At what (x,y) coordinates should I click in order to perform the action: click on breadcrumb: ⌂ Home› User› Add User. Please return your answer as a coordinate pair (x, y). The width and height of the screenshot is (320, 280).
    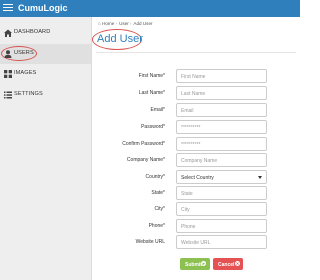
    Looking at the image, I should click on (125, 23).